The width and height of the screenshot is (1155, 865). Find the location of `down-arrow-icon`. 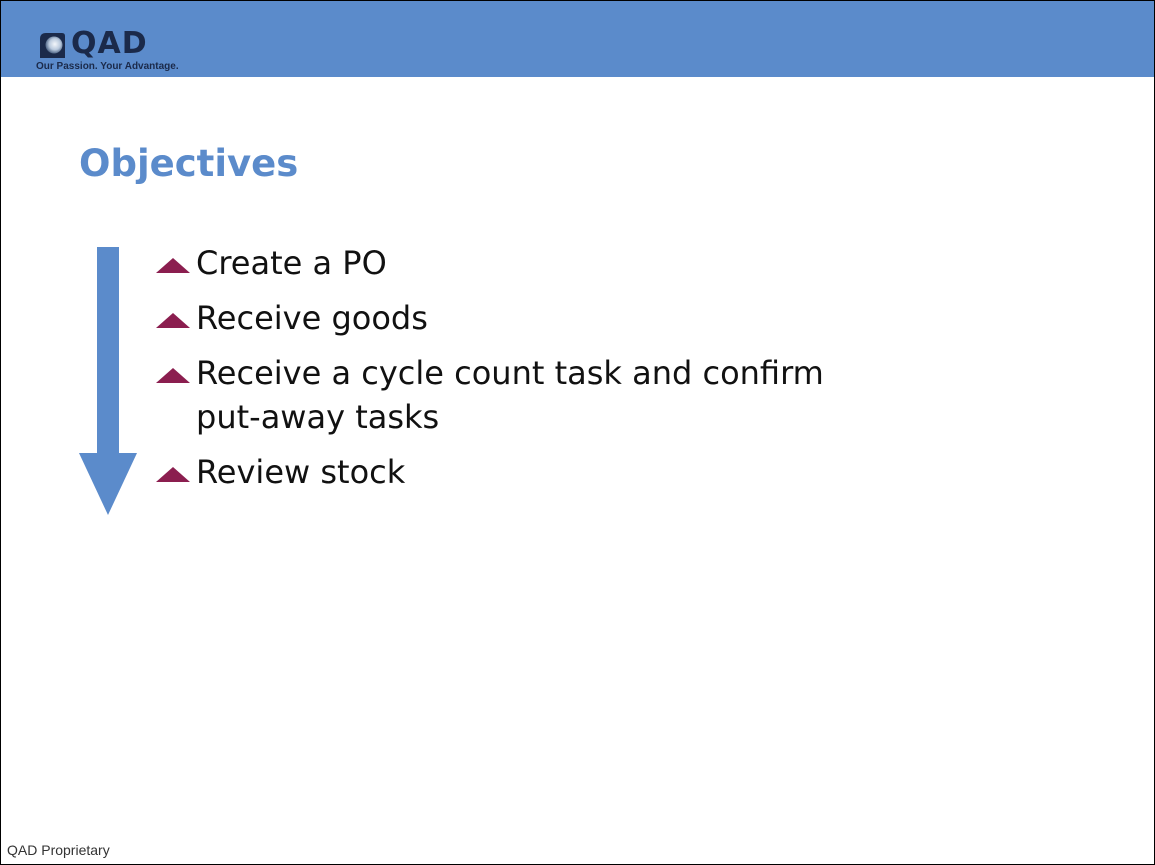

down-arrow-icon is located at coordinates (108, 381).